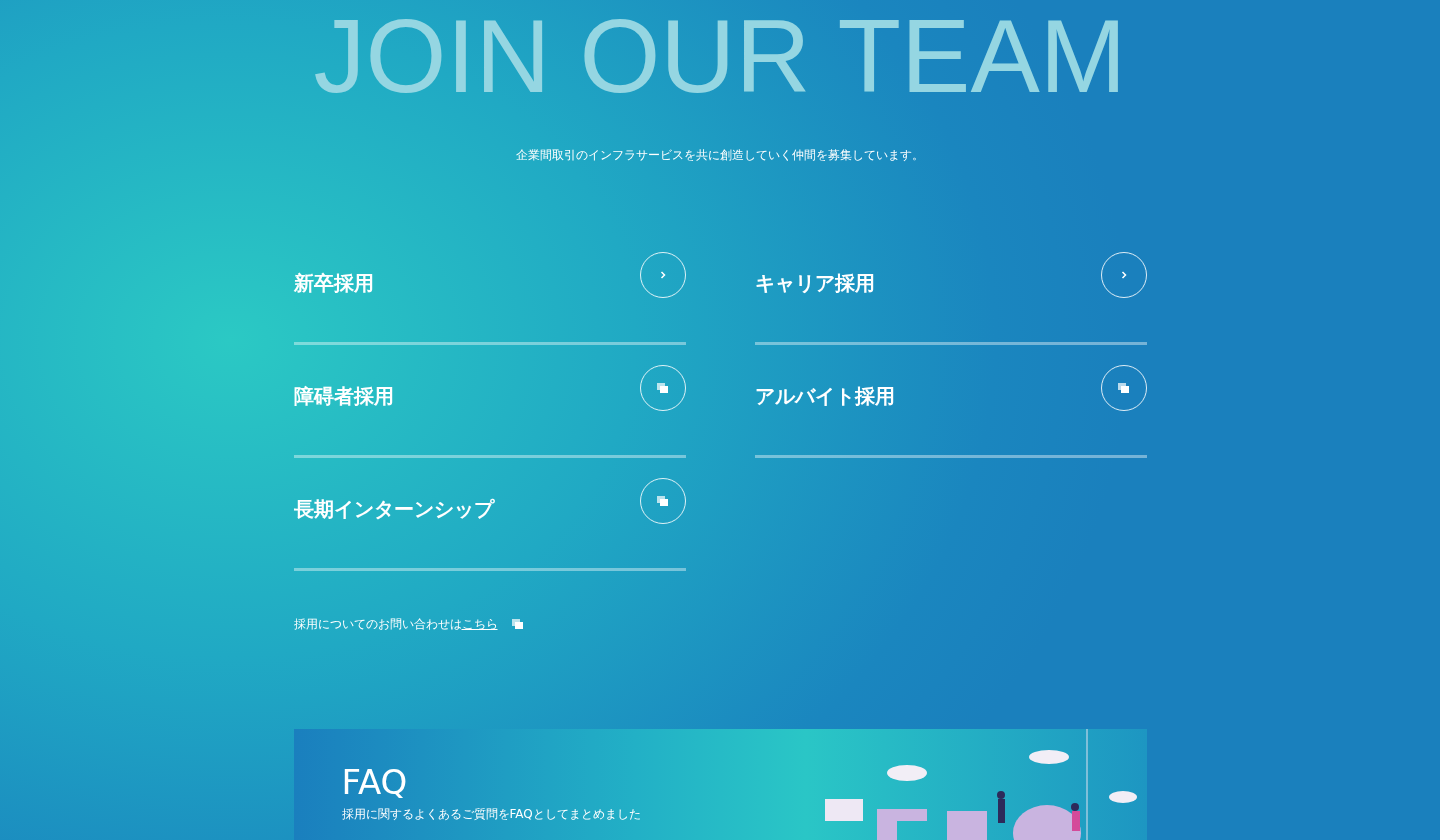 This screenshot has height=840, width=1440. What do you see at coordinates (489, 514) in the screenshot?
I see `recruit-link: 長期インターンシップ` at bounding box center [489, 514].